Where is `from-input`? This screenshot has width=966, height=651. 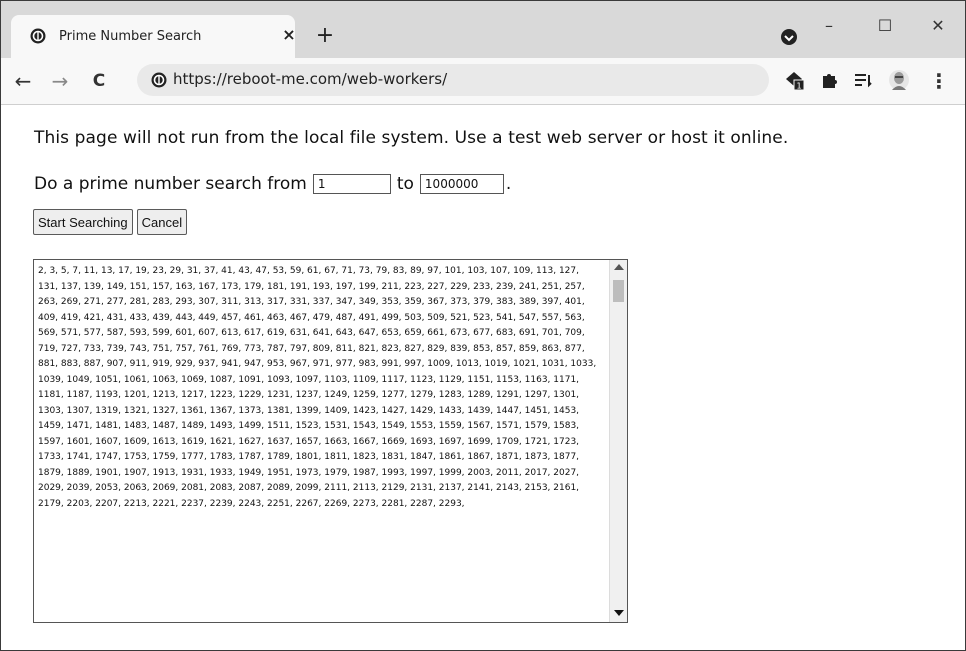
from-input is located at coordinates (351, 184).